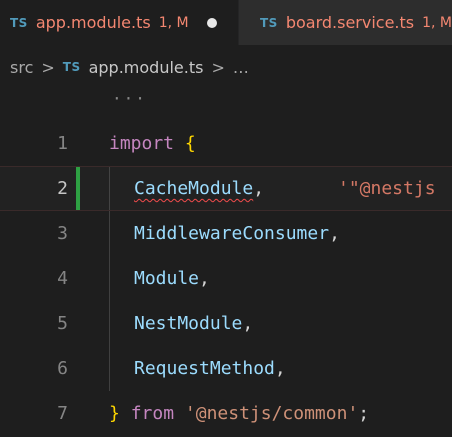 The height and width of the screenshot is (437, 452). Describe the element at coordinates (93, 22) in the screenshot. I see `tab-label: app.module.ts` at that location.